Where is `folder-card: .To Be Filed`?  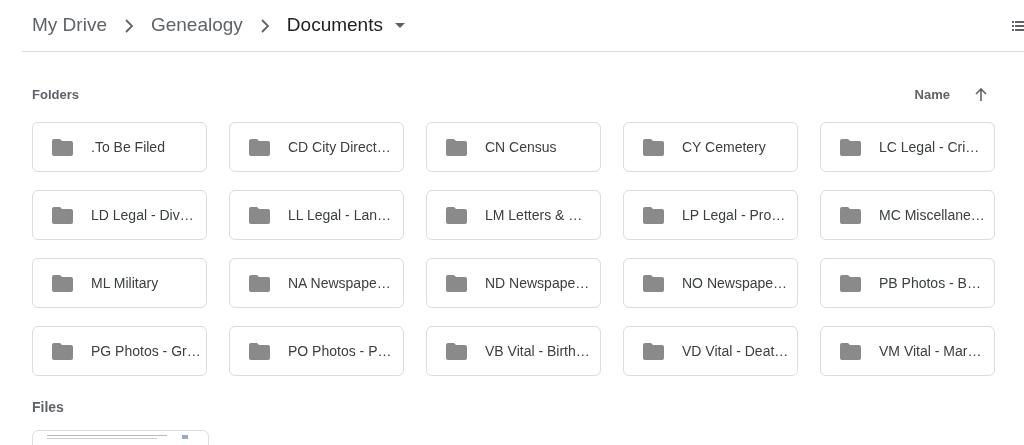 folder-card: .To Be Filed is located at coordinates (119, 147).